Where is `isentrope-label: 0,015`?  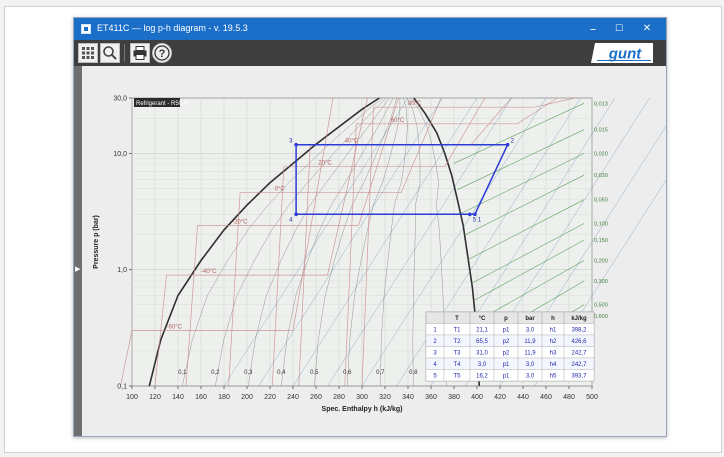 isentrope-label: 0,015 is located at coordinates (601, 131).